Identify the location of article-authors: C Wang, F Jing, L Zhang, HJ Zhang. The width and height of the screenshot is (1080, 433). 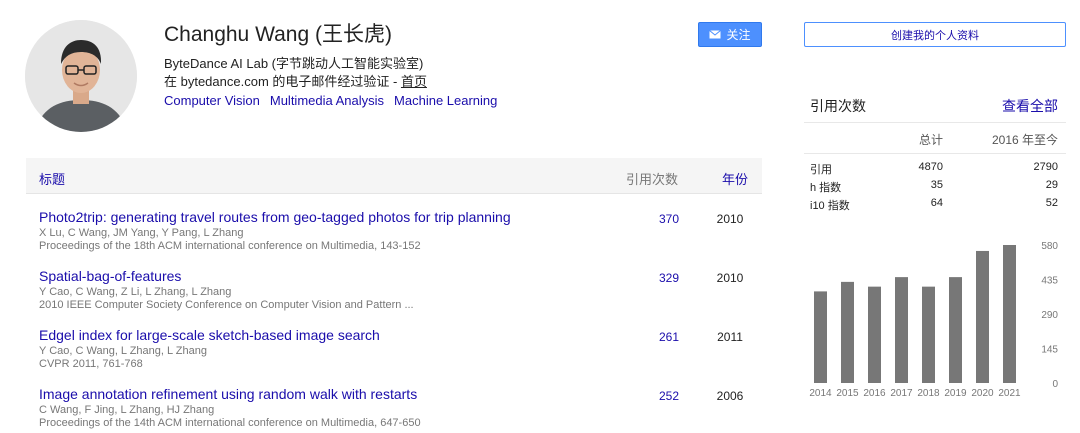
(127, 410).